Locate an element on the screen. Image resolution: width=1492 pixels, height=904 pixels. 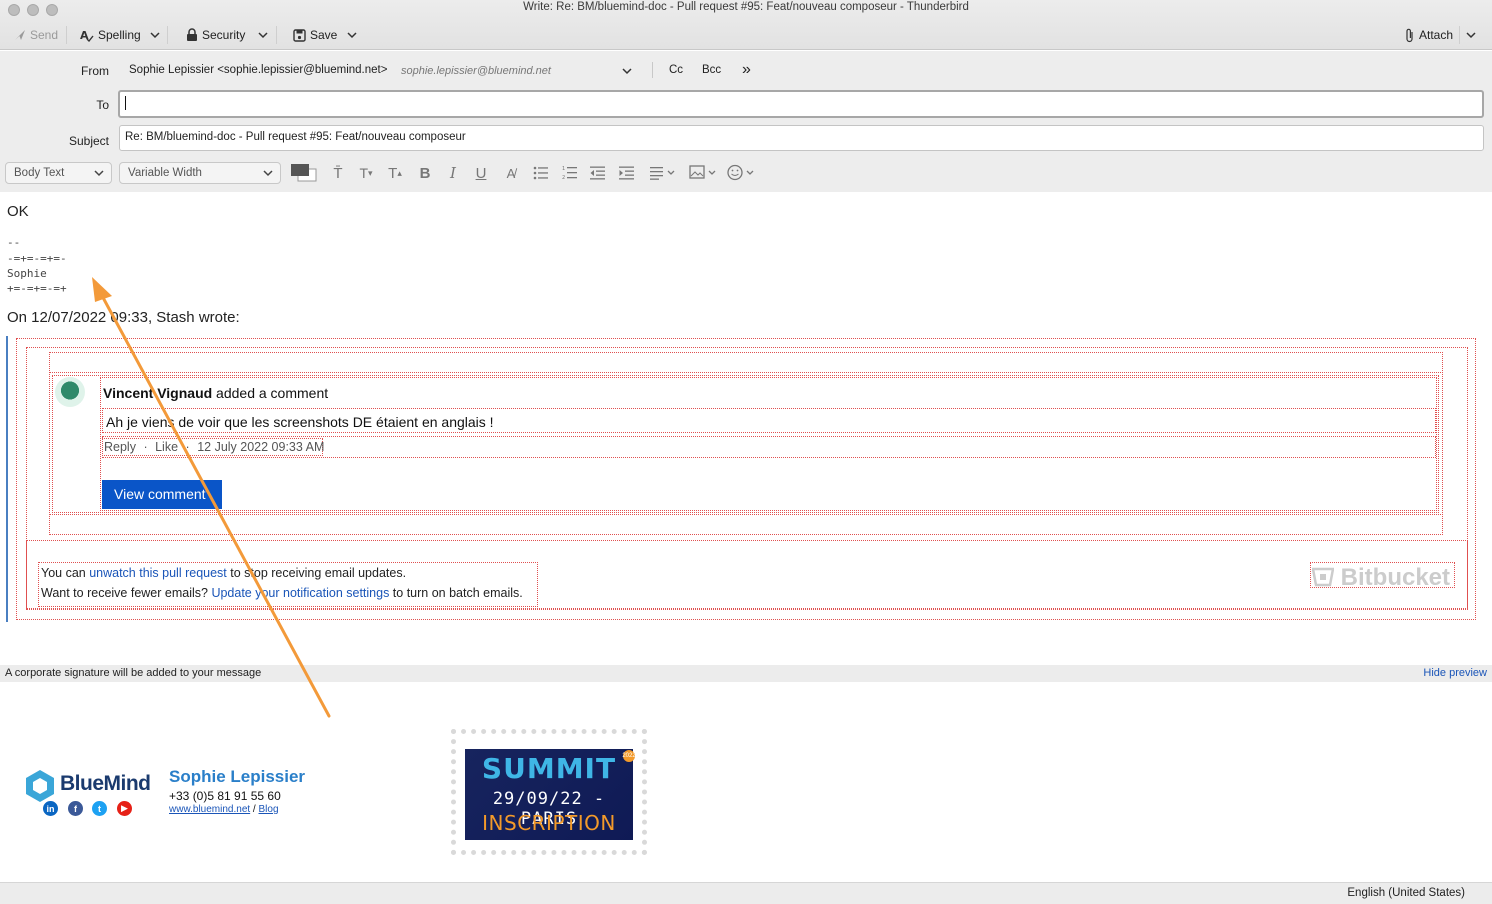
summit-banner-image: SUMMIT 2022 29/09/22 - PARIS INSCRIPTION is located at coordinates (550, 794).